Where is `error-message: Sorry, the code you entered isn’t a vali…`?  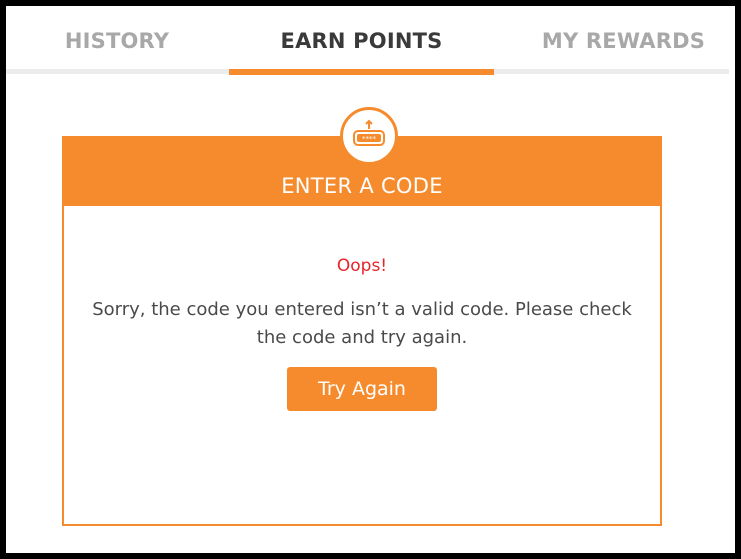
error-message: Sorry, the code you entered isn’t a vali… is located at coordinates (362, 323).